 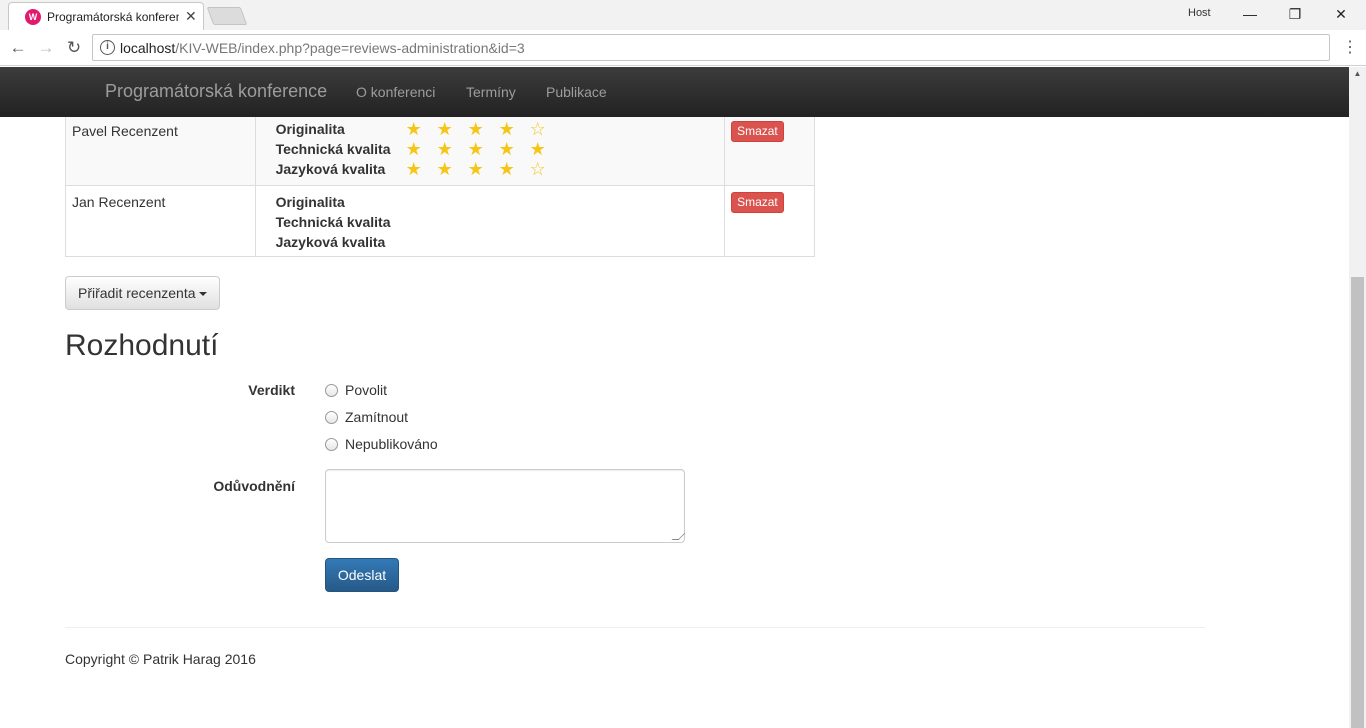 What do you see at coordinates (362, 575) in the screenshot?
I see `submit-button: Odeslat` at bounding box center [362, 575].